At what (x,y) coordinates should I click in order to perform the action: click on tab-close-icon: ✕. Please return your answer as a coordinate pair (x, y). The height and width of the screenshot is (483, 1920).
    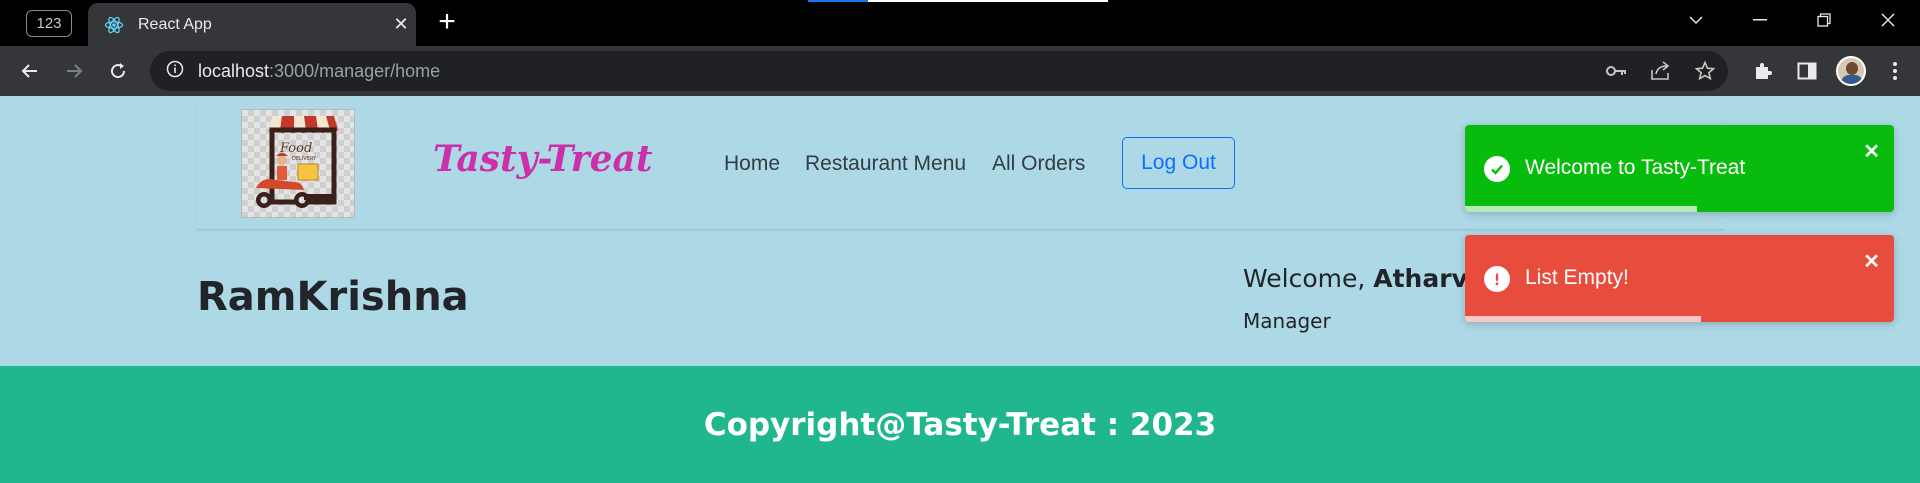
    Looking at the image, I should click on (401, 24).